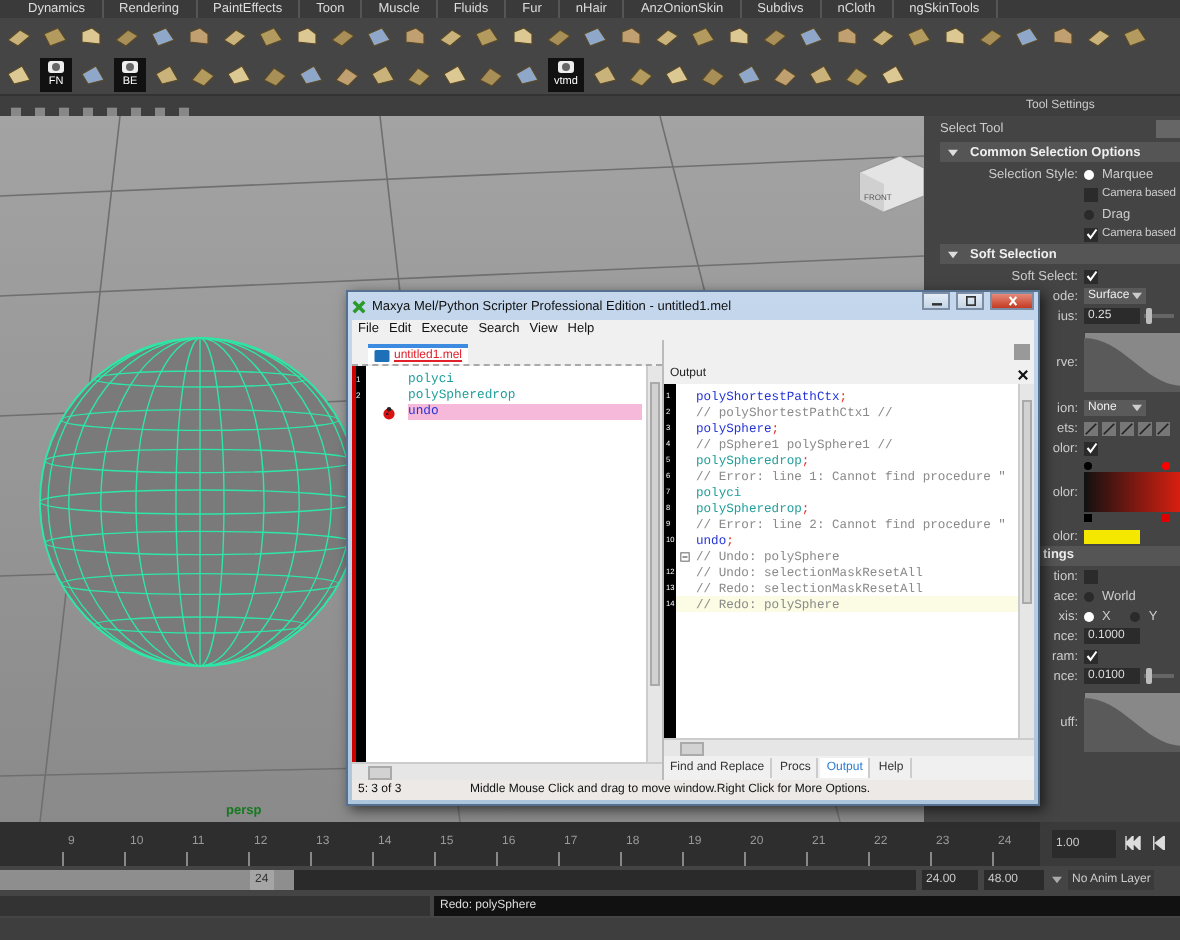  What do you see at coordinates (1132, 492) in the screenshot?
I see `color-ramp-drawing` at bounding box center [1132, 492].